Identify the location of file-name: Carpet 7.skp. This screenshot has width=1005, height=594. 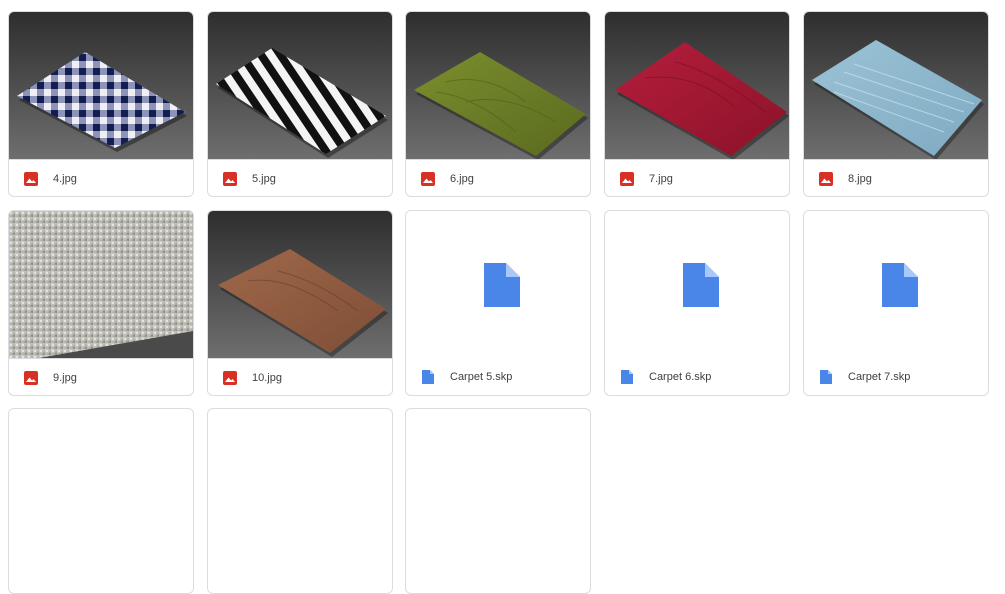
(879, 377).